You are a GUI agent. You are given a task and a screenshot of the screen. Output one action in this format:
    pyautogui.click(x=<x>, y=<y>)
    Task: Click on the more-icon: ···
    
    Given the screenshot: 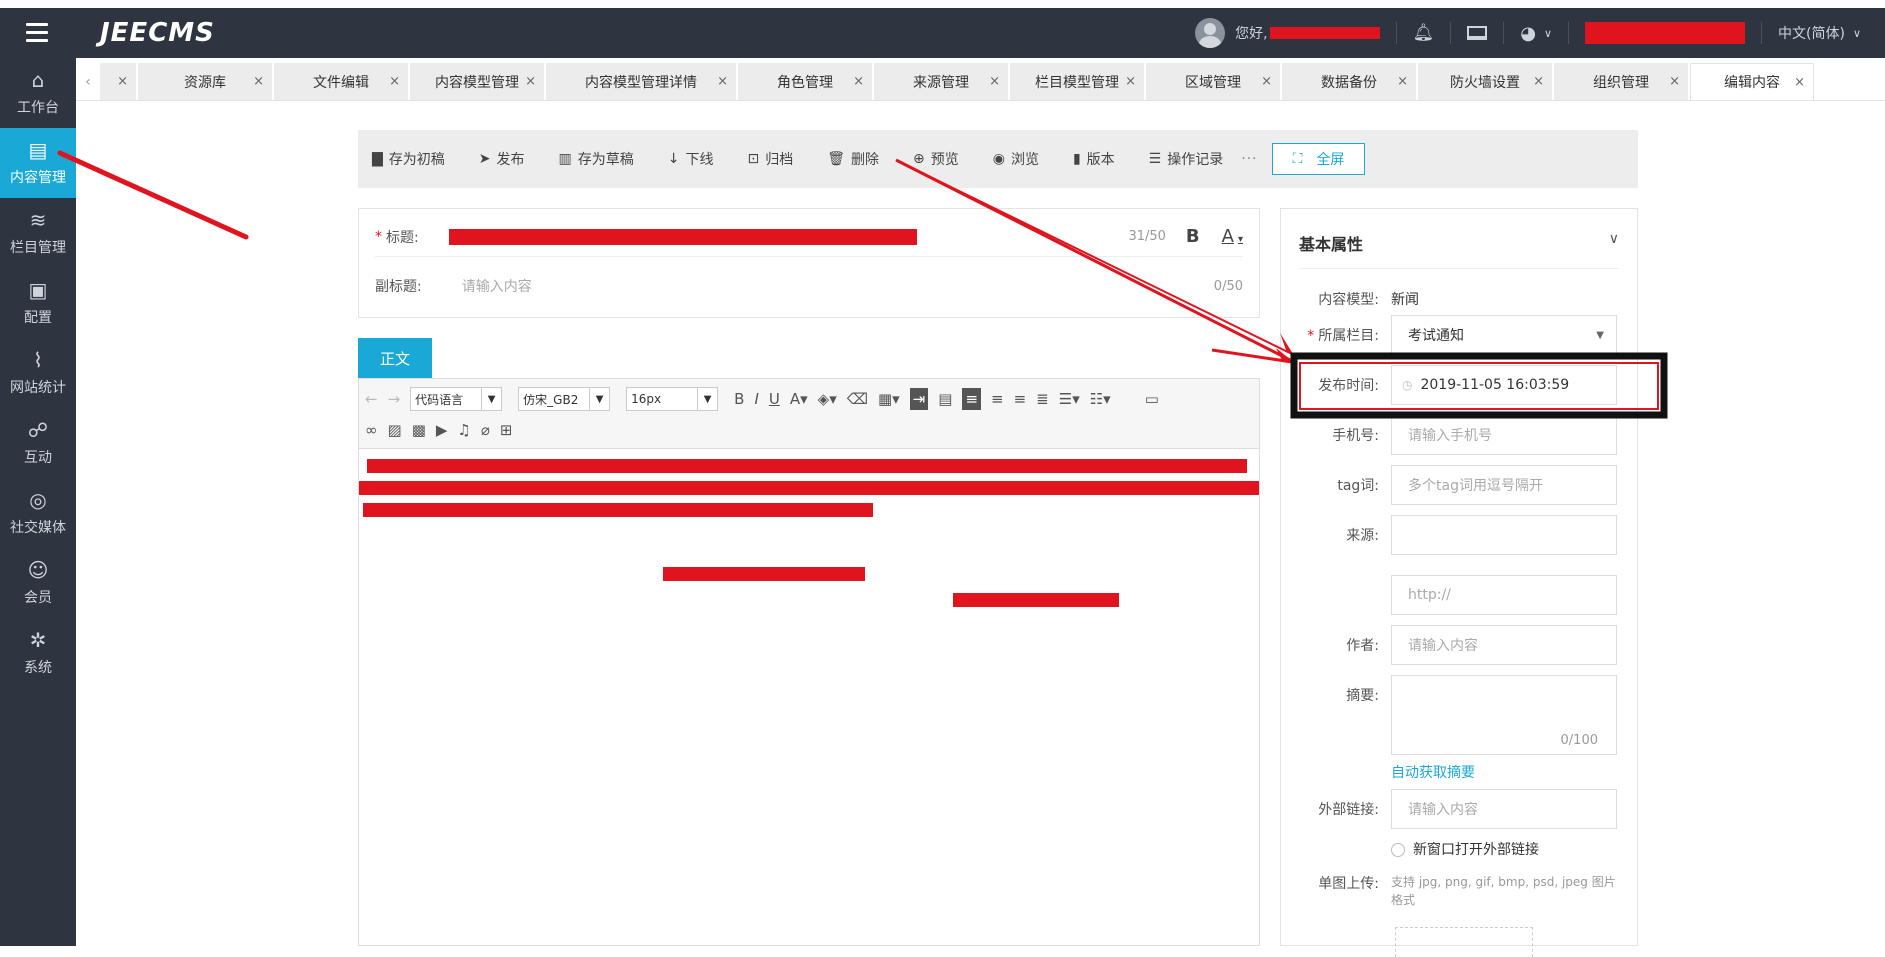 What is the action you would take?
    pyautogui.click(x=1249, y=159)
    